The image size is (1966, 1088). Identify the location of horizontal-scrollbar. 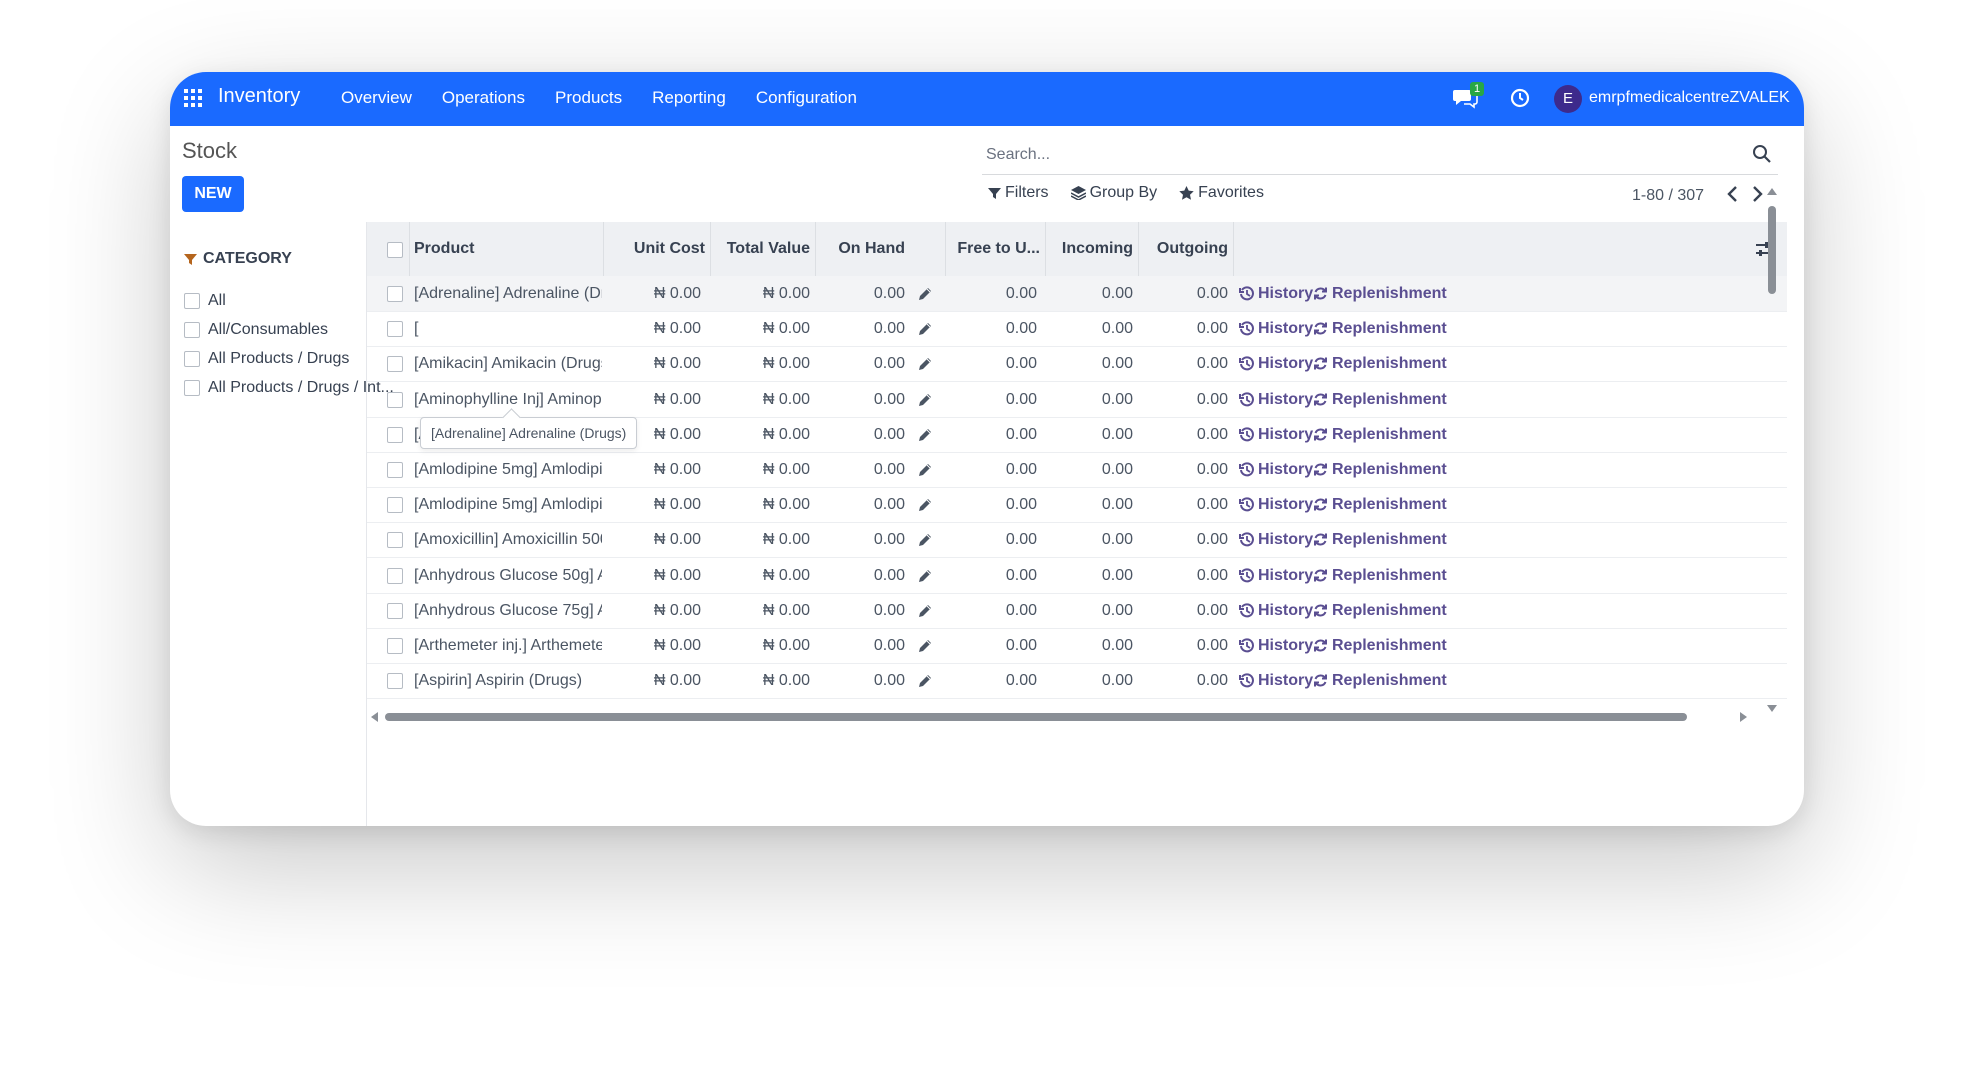
(1085, 717).